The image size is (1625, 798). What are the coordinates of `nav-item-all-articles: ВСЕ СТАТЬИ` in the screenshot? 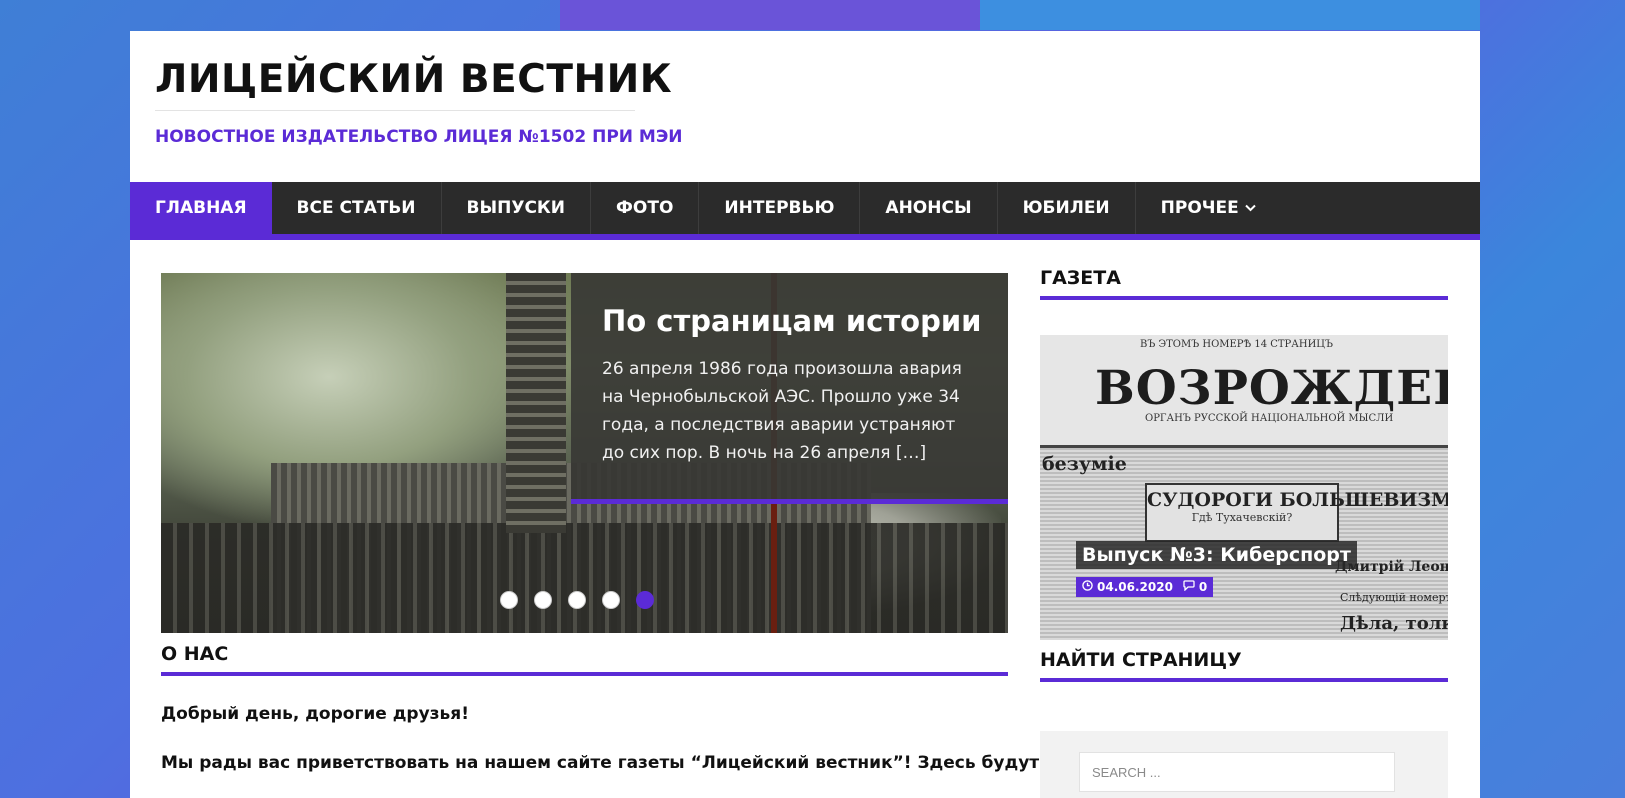 It's located at (357, 208).